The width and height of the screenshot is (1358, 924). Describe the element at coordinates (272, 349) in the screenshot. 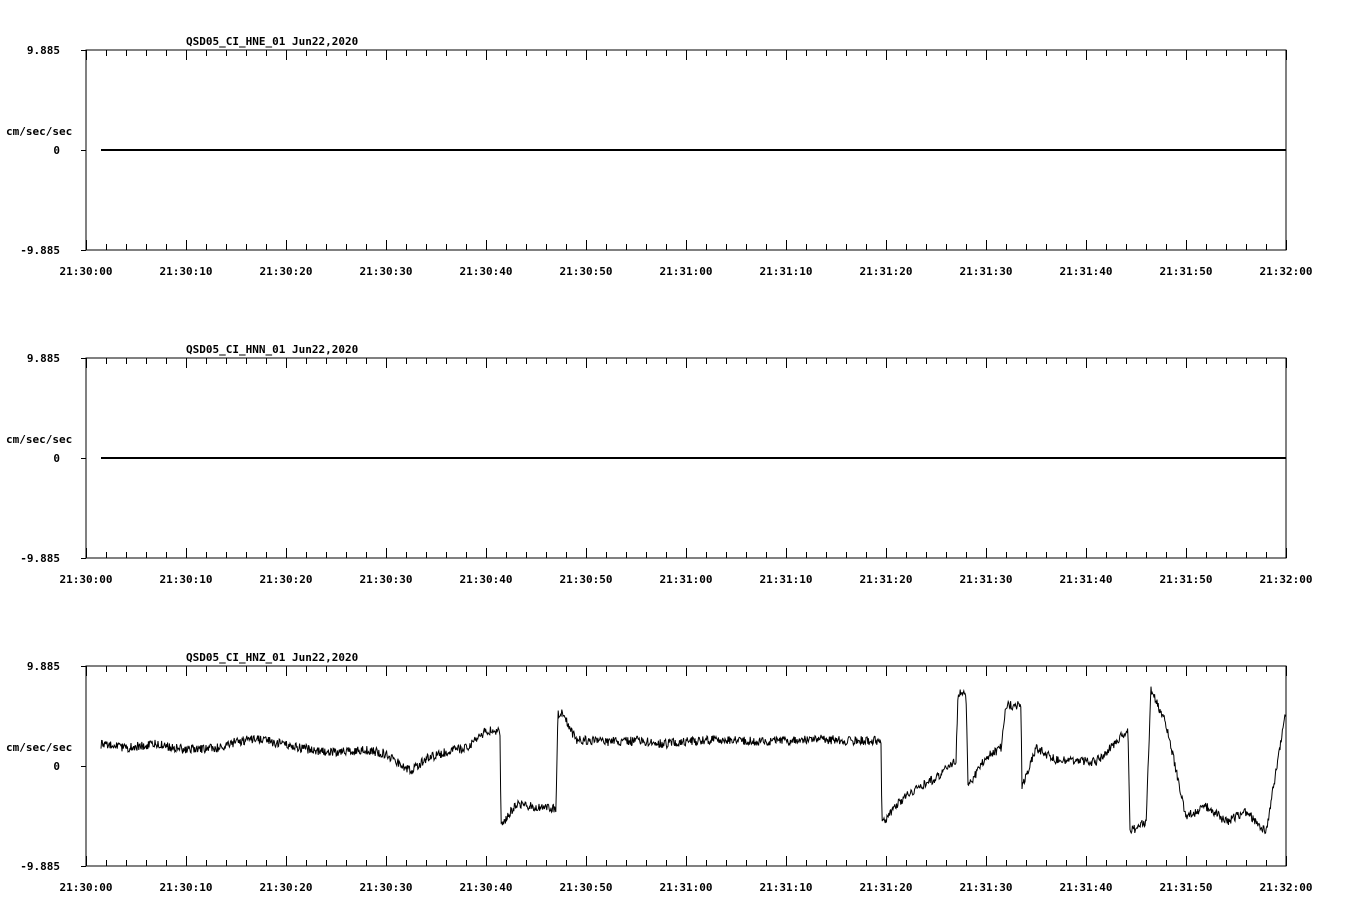

I see `panel-title: QSD05_CI_HNN_01 Jun22,2020` at that location.